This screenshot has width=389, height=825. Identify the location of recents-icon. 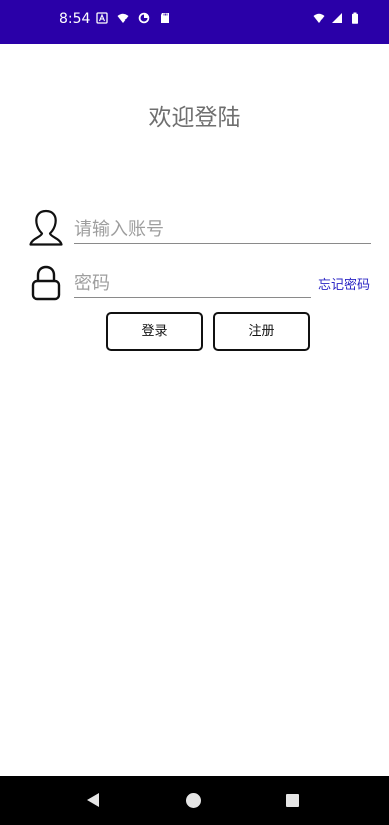
(292, 800).